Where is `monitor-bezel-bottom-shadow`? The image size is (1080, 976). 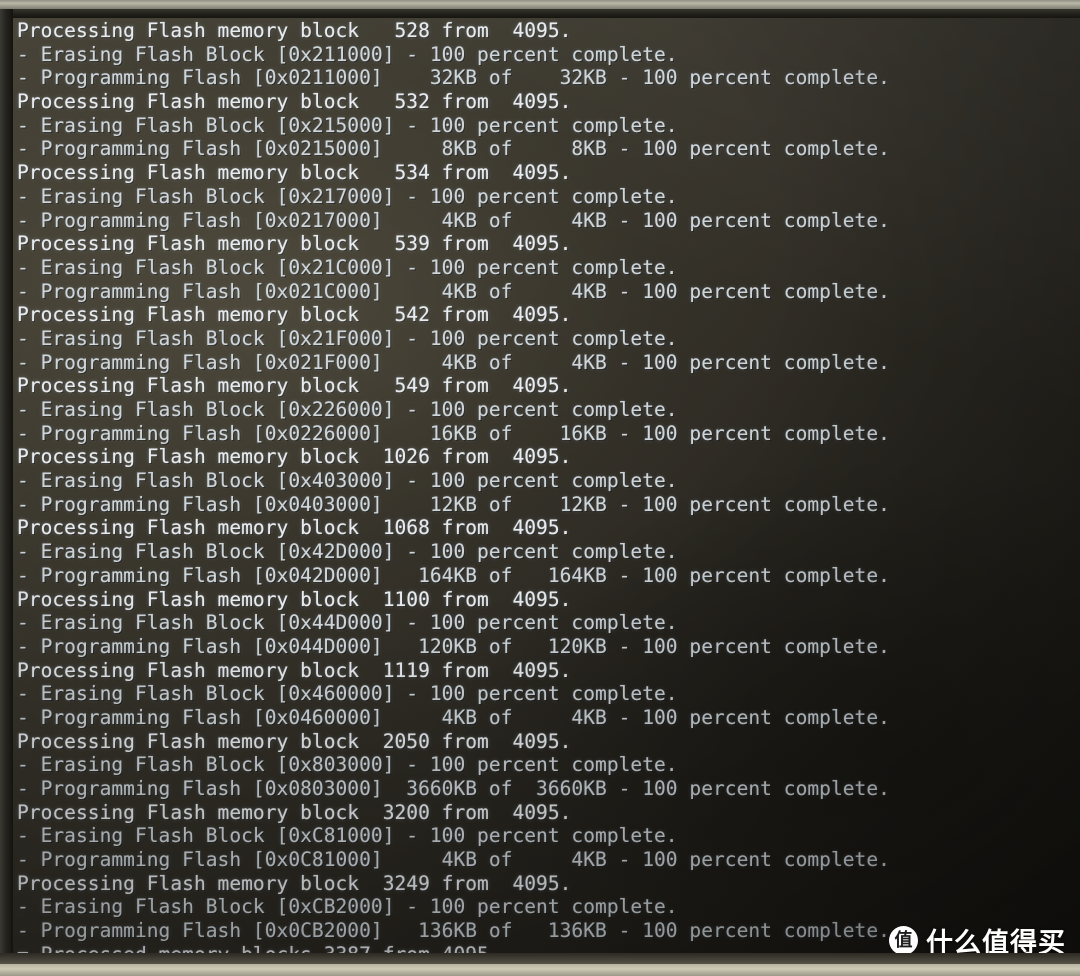 monitor-bezel-bottom-shadow is located at coordinates (540, 958).